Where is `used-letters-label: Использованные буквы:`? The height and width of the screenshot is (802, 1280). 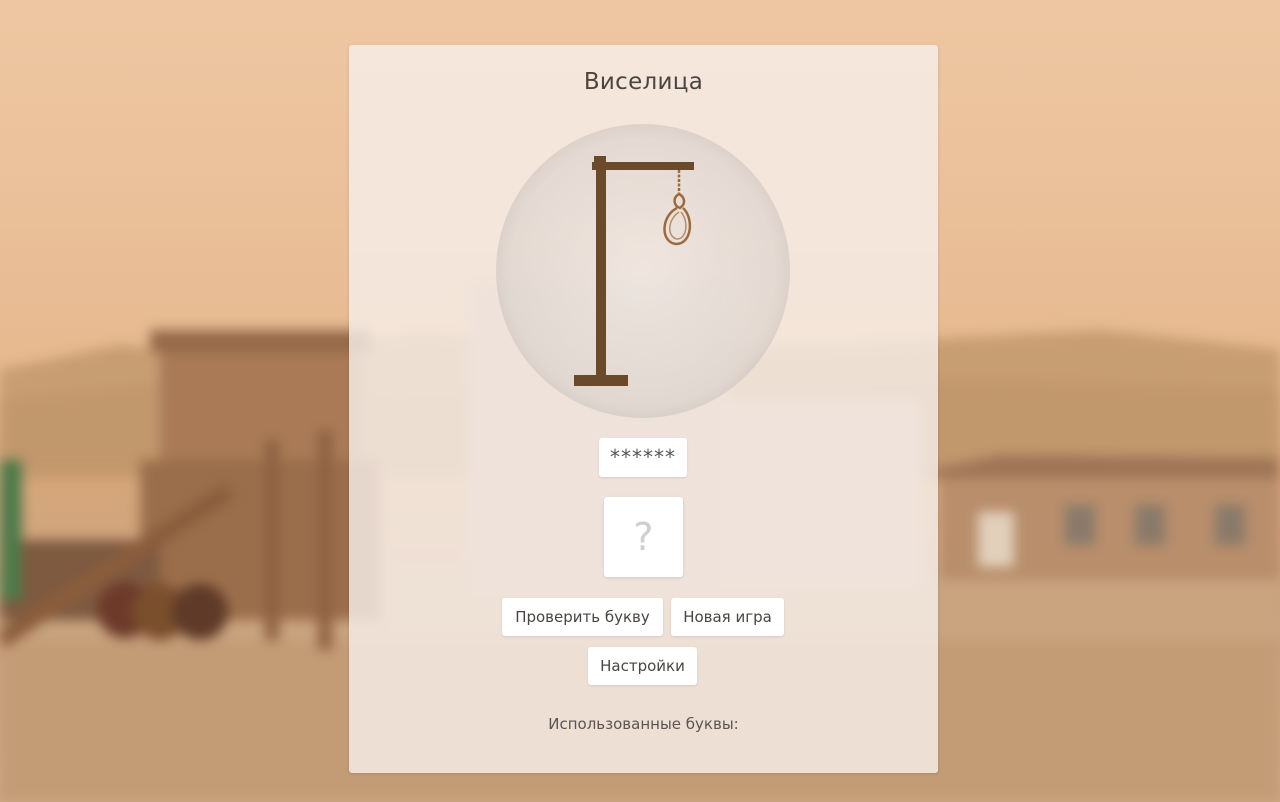
used-letters-label: Использованные буквы: is located at coordinates (643, 724).